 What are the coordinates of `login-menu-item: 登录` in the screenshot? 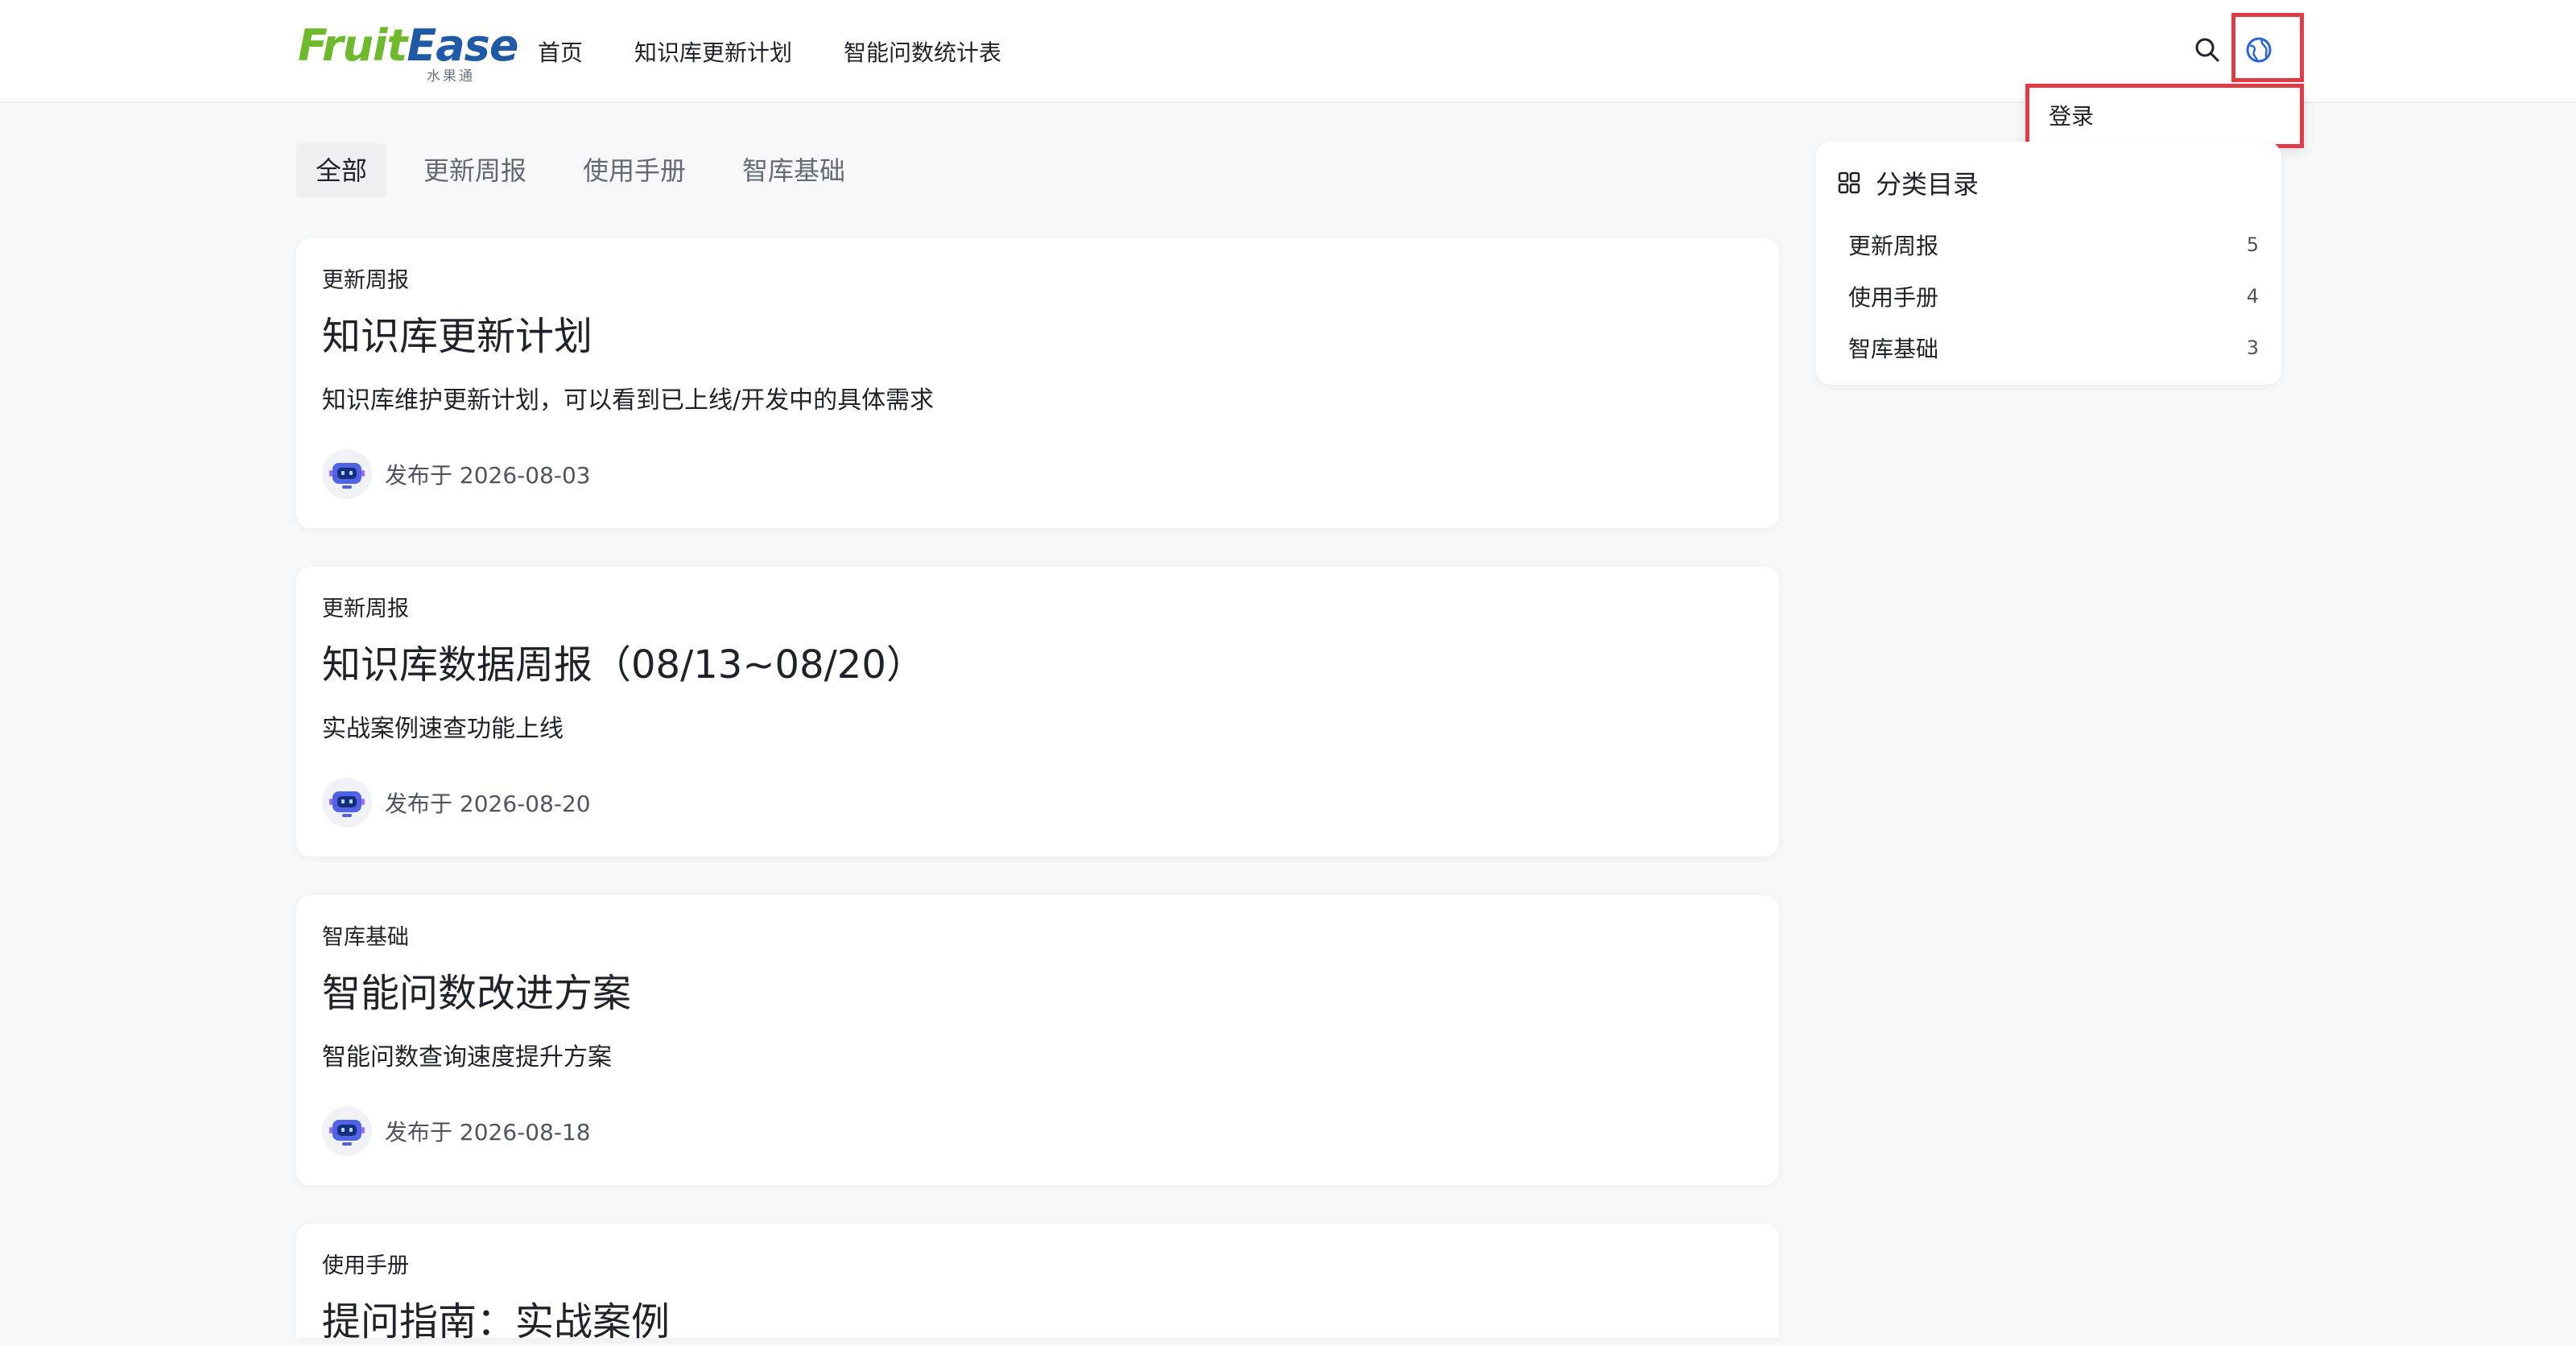 It's located at (2071, 115).